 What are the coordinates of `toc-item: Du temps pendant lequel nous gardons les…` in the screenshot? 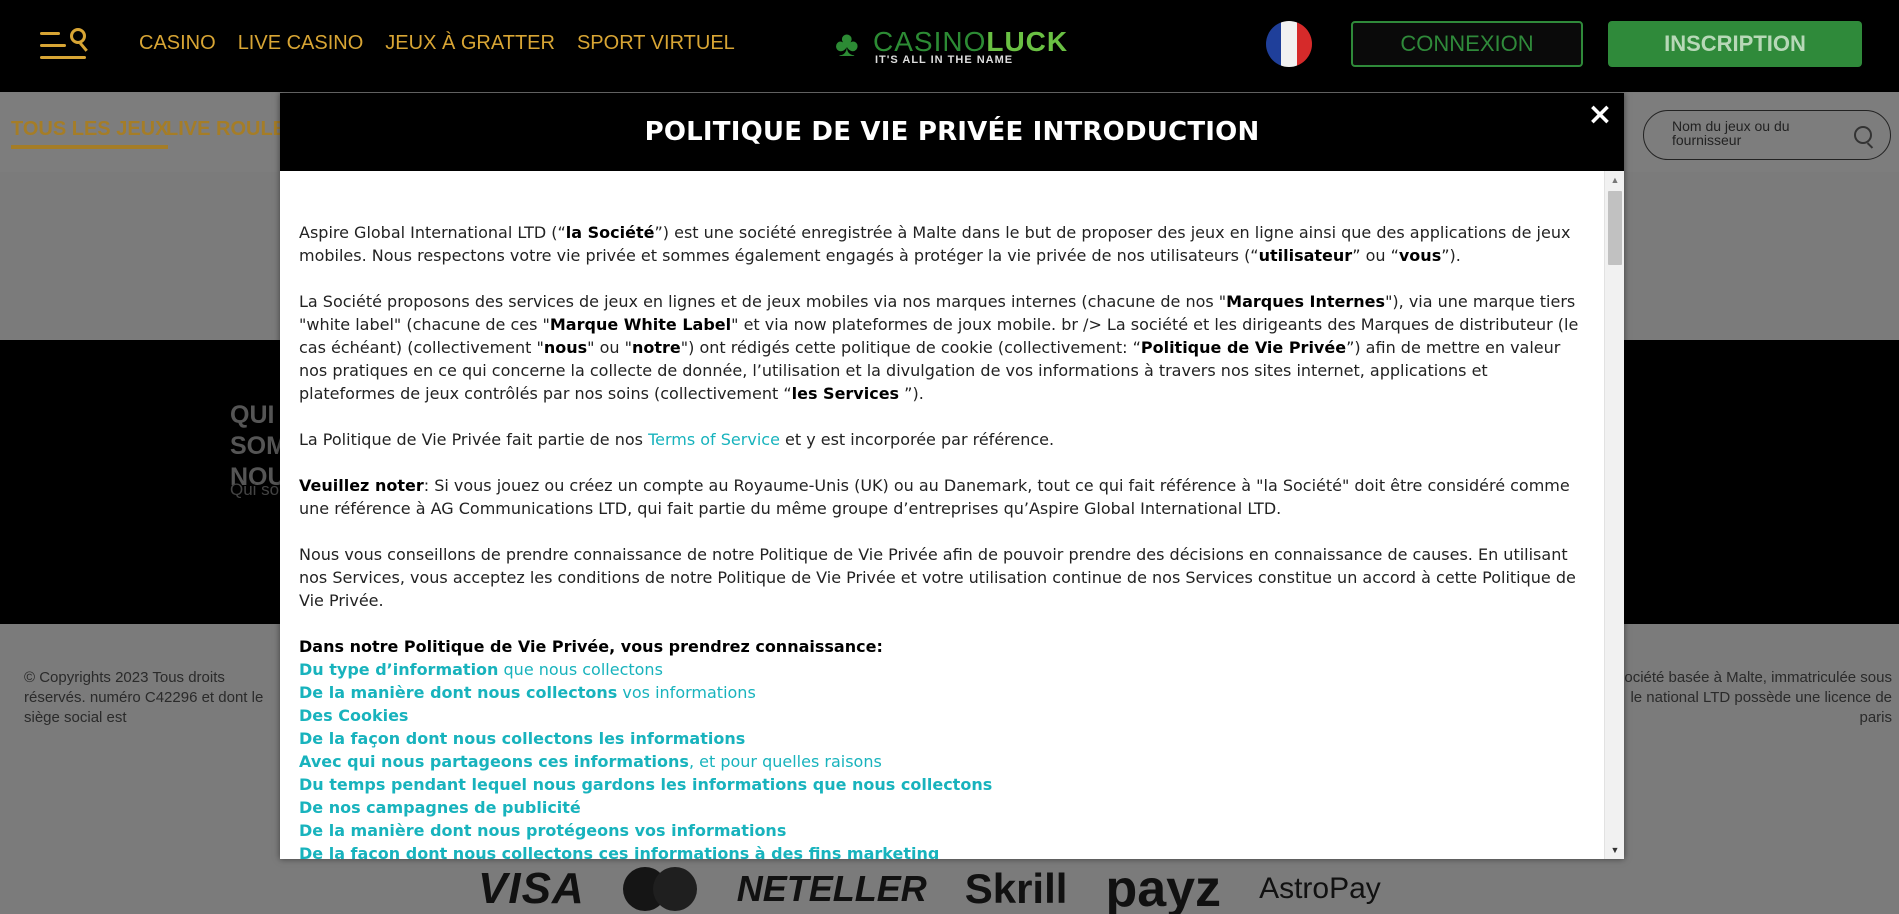 It's located at (942, 784).